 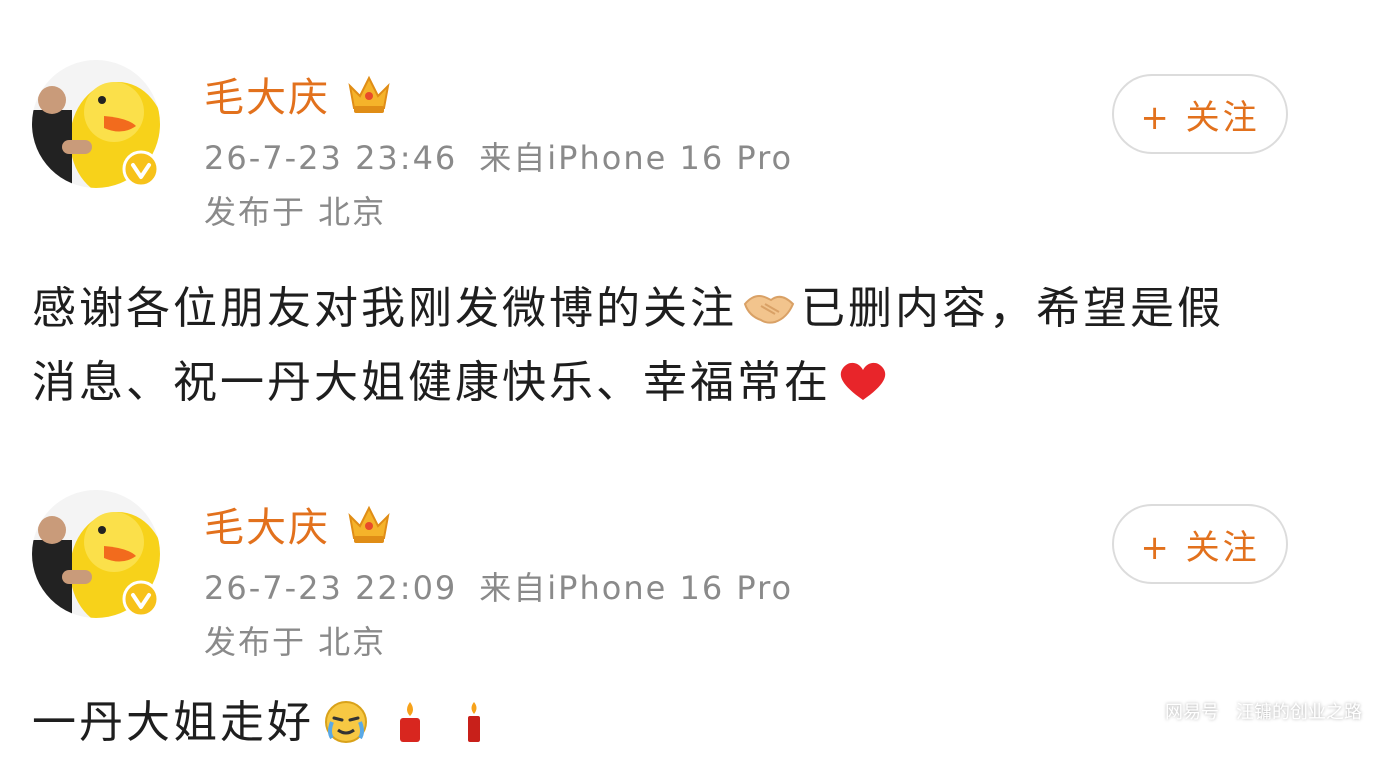 What do you see at coordinates (384, 308) in the screenshot?
I see `content-text: 感谢各位朋友对我刚发微博的关注` at bounding box center [384, 308].